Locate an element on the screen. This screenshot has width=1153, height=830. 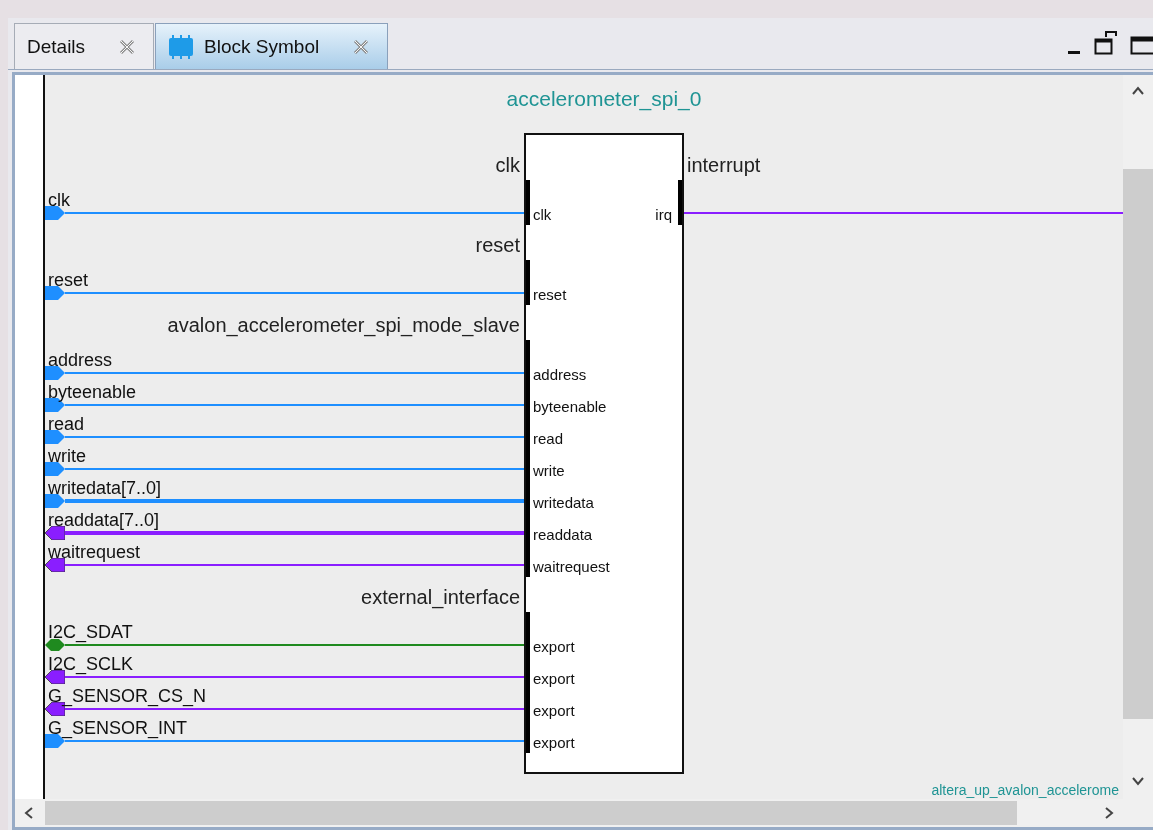
signal-name: reset is located at coordinates (68, 280).